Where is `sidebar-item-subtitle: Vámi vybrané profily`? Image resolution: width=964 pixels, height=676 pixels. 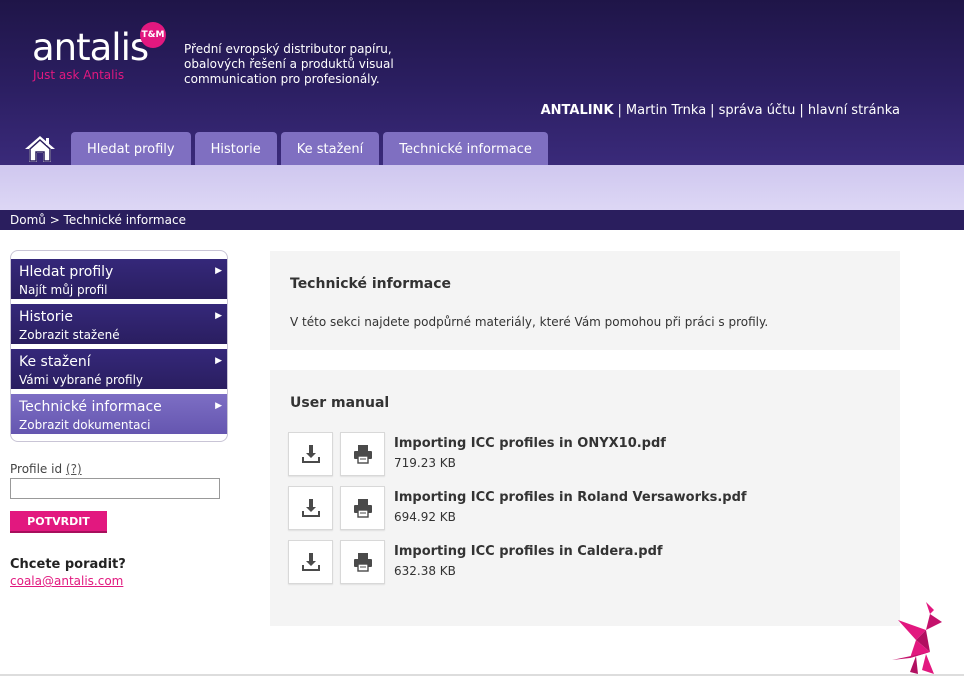
sidebar-item-subtitle: Vámi vybrané profily is located at coordinates (81, 380).